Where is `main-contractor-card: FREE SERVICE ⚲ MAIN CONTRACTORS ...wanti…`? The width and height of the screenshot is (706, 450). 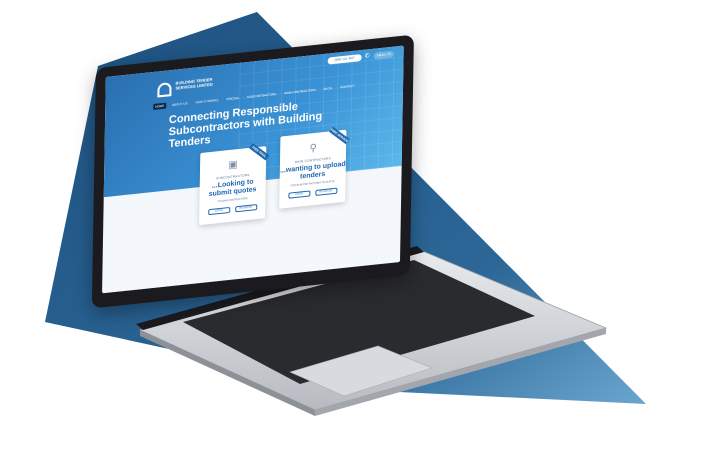
main-contractor-card: FREE SERVICE ⚲ MAIN CONTRACTORS ...wanti… is located at coordinates (314, 167).